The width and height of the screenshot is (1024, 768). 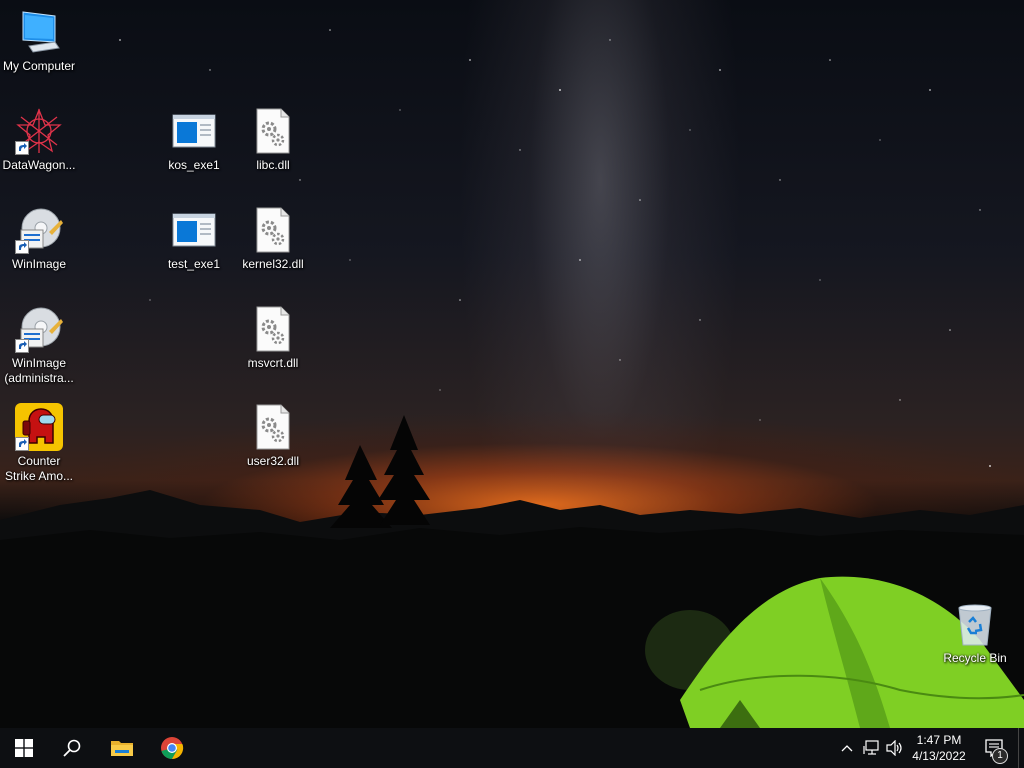 I want to click on desktop-icon-msvcrt-dll: msvcrt.dll, so click(x=273, y=338).